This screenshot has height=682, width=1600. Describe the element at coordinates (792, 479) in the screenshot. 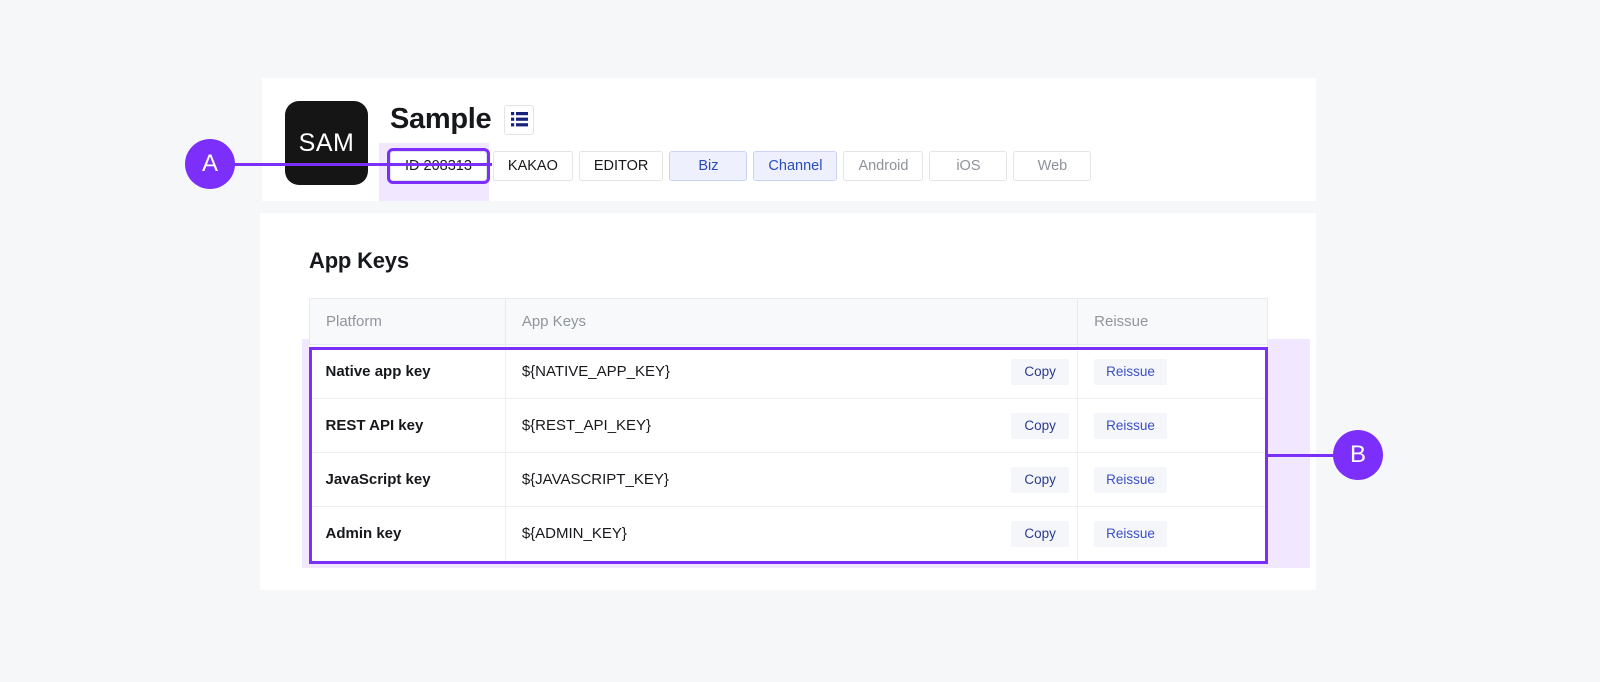

I see `cell-key-javascript: ${JAVASCRIPT_KEY} Copy` at that location.